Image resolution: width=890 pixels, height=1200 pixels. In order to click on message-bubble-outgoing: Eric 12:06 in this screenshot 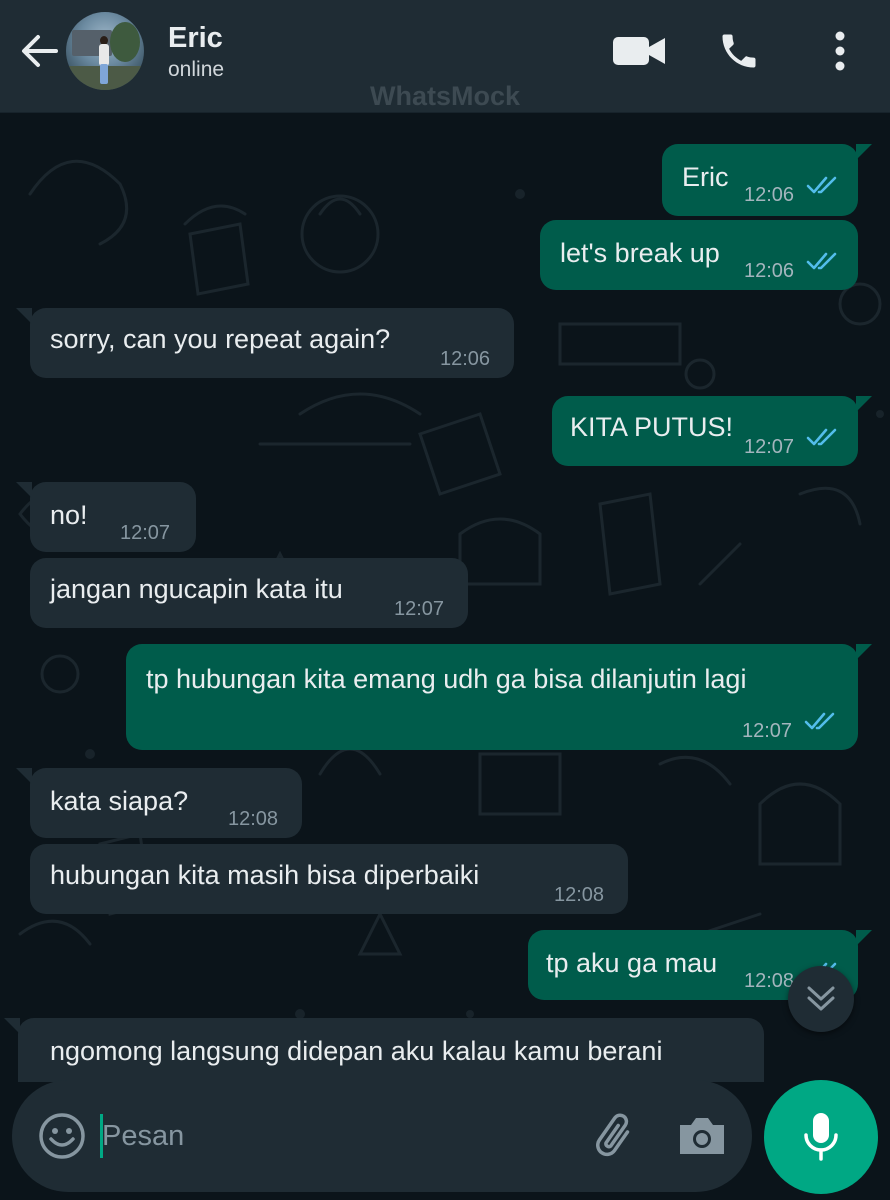, I will do `click(767, 180)`.